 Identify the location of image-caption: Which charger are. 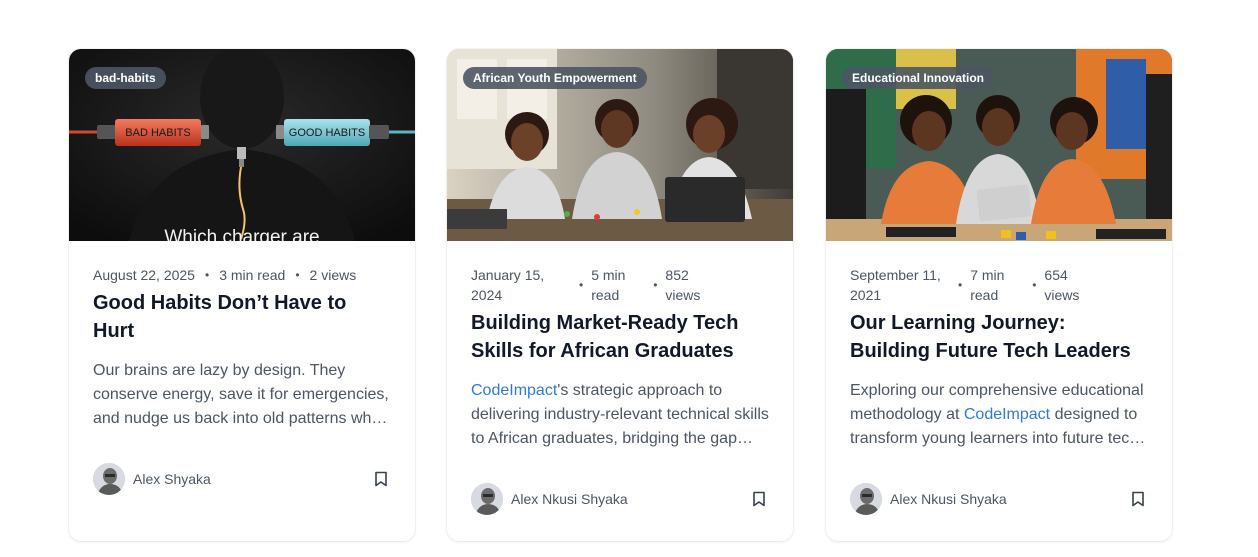
(241, 234).